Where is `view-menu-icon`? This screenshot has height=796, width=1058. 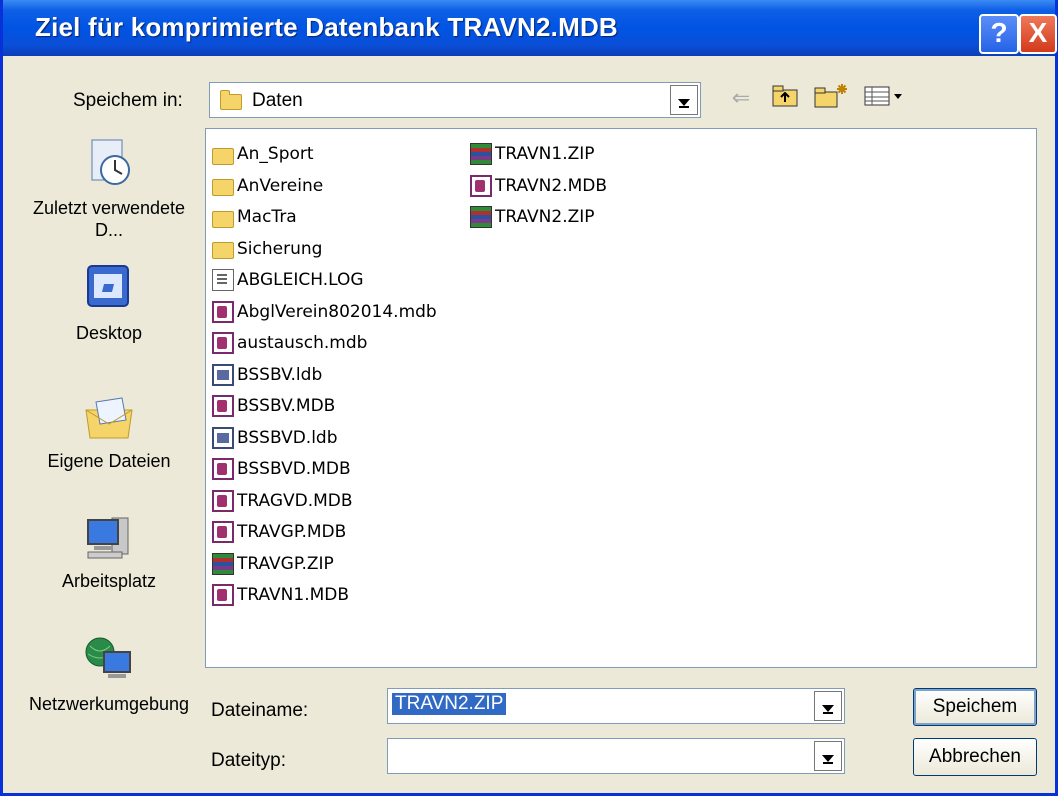 view-menu-icon is located at coordinates (883, 98).